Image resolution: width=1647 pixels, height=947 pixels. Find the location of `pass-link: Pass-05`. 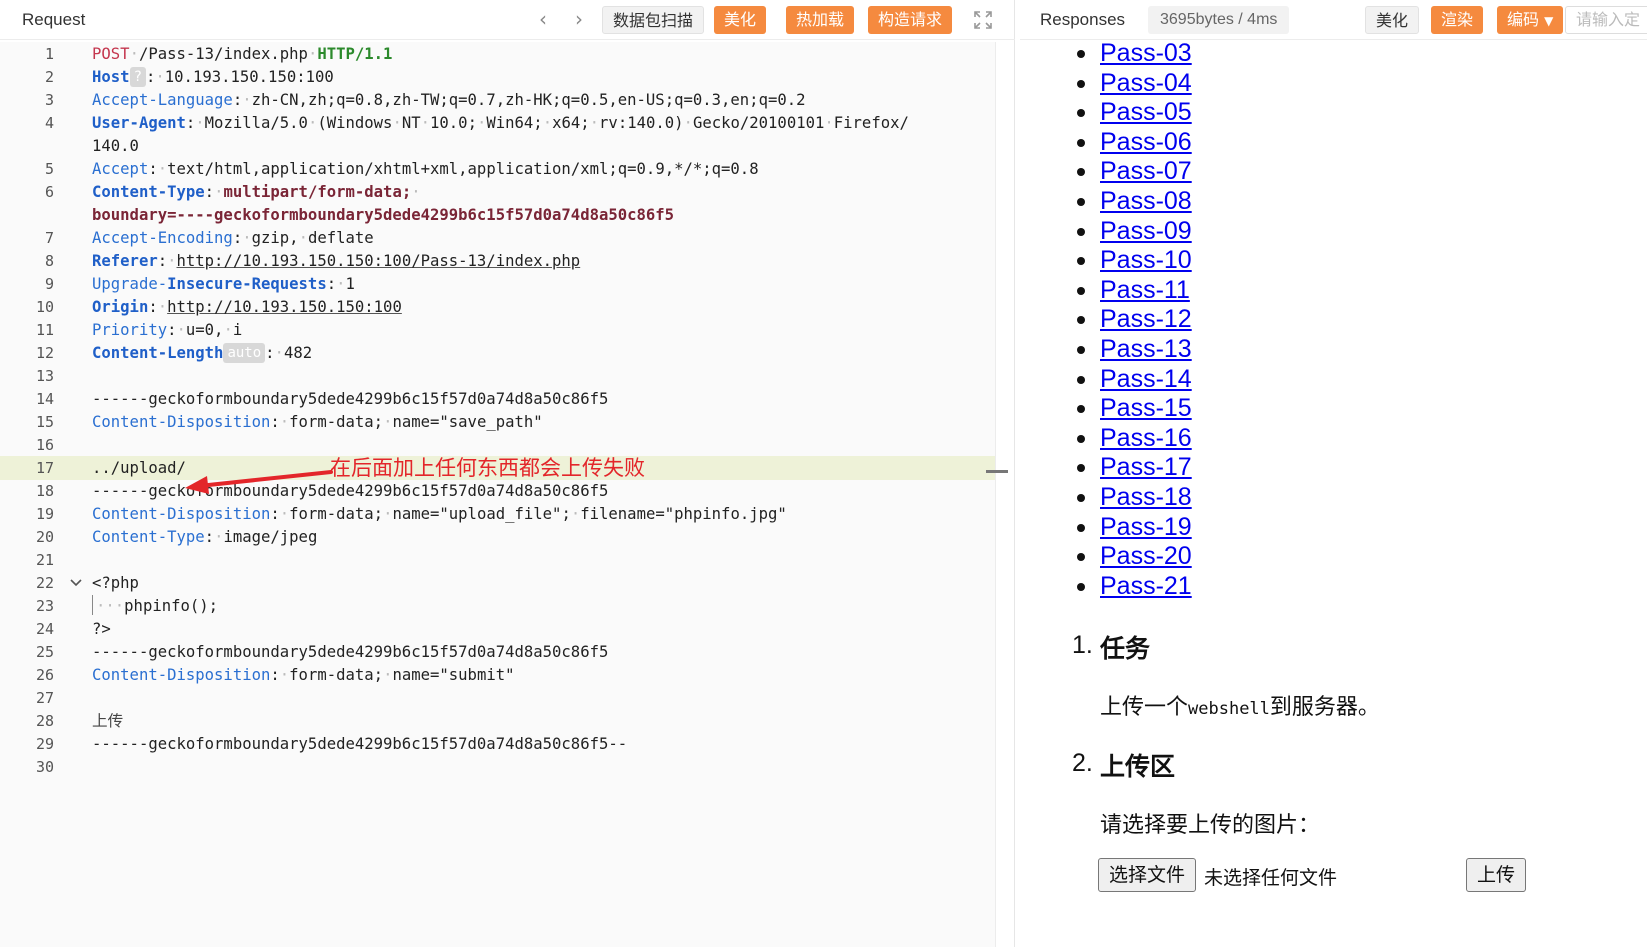

pass-link: Pass-05 is located at coordinates (1146, 112).